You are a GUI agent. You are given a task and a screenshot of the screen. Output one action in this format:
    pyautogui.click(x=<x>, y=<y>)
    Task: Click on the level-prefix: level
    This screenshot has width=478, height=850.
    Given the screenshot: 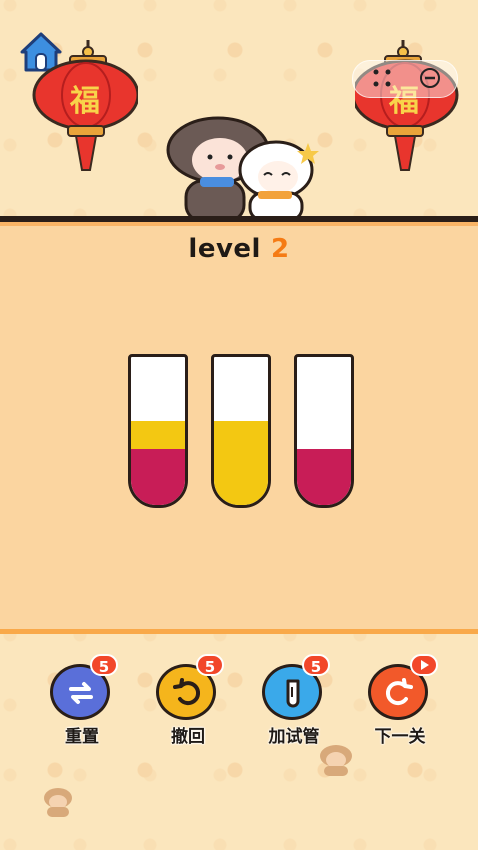 What is the action you would take?
    pyautogui.click(x=224, y=249)
    